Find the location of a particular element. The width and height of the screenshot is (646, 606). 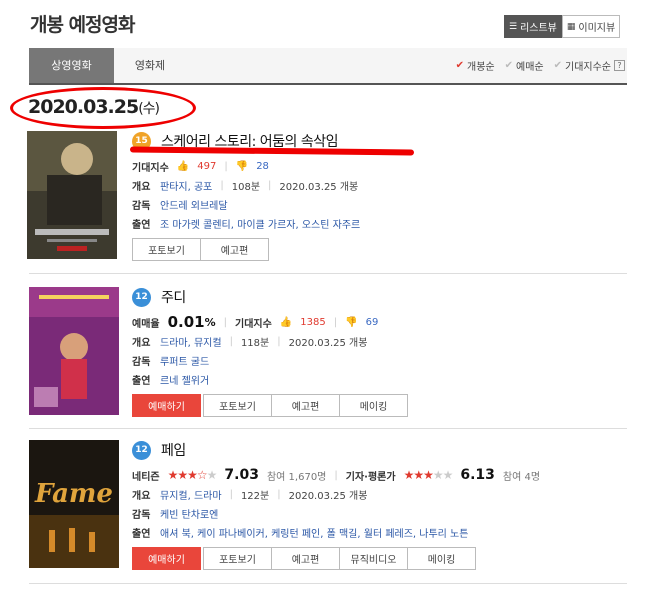

sort-release: ✔ 개봉순 is located at coordinates (475, 65).